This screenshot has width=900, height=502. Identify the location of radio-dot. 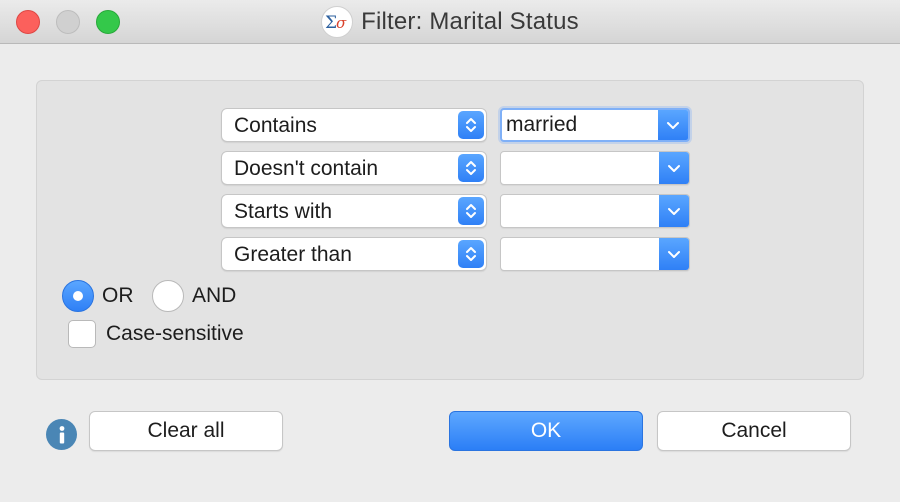
(78, 296).